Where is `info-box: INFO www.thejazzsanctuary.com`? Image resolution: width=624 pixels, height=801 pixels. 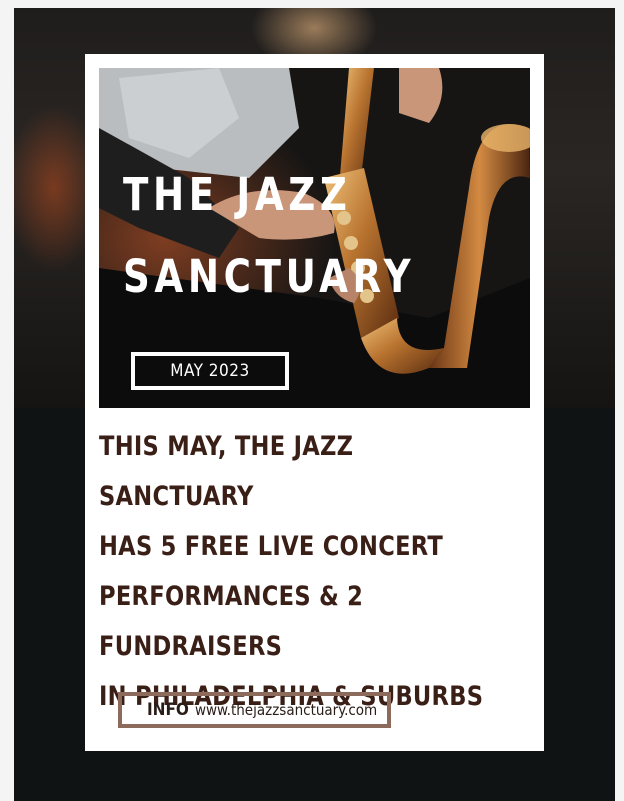 info-box: INFO www.thejazzsanctuary.com is located at coordinates (254, 710).